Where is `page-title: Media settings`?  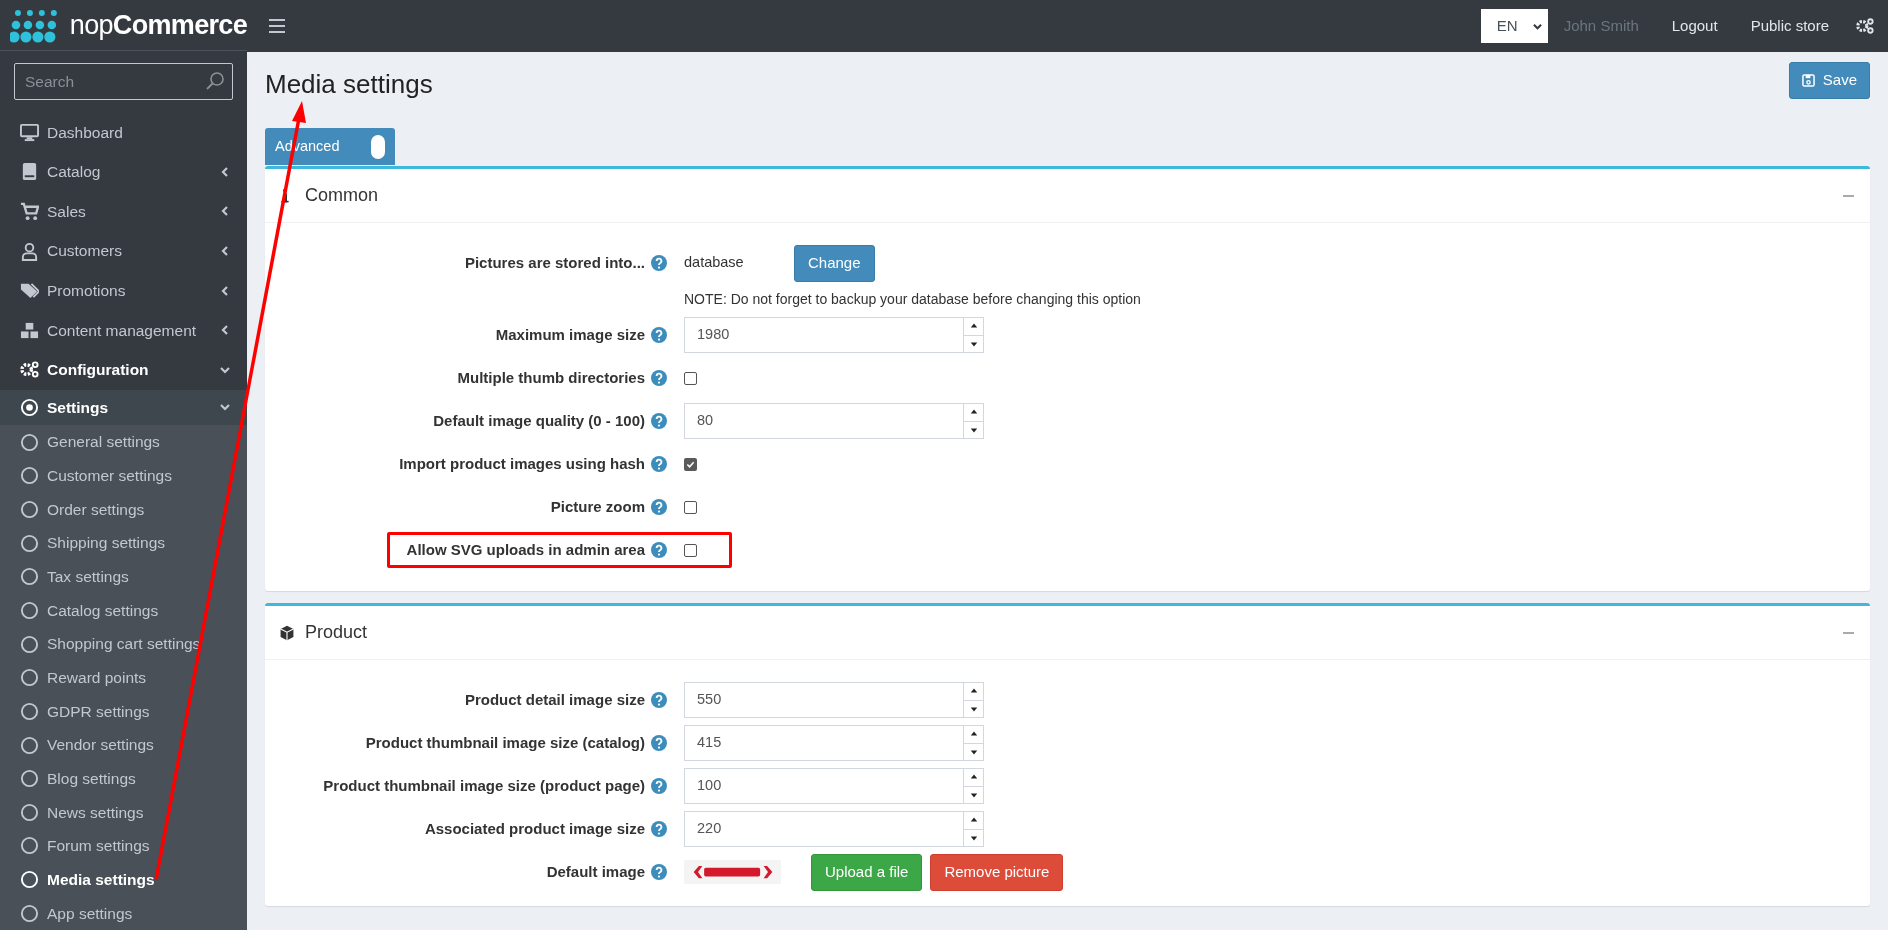 page-title: Media settings is located at coordinates (349, 84).